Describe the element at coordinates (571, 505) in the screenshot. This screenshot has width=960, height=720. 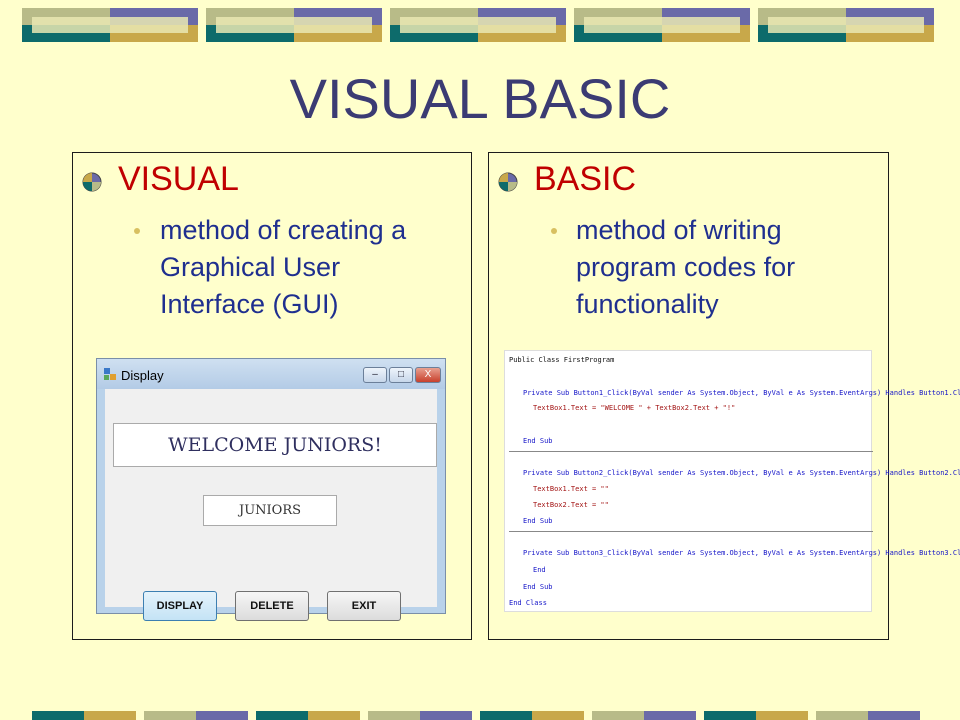
I see `code-line: TextBox2.Text = ""` at that location.